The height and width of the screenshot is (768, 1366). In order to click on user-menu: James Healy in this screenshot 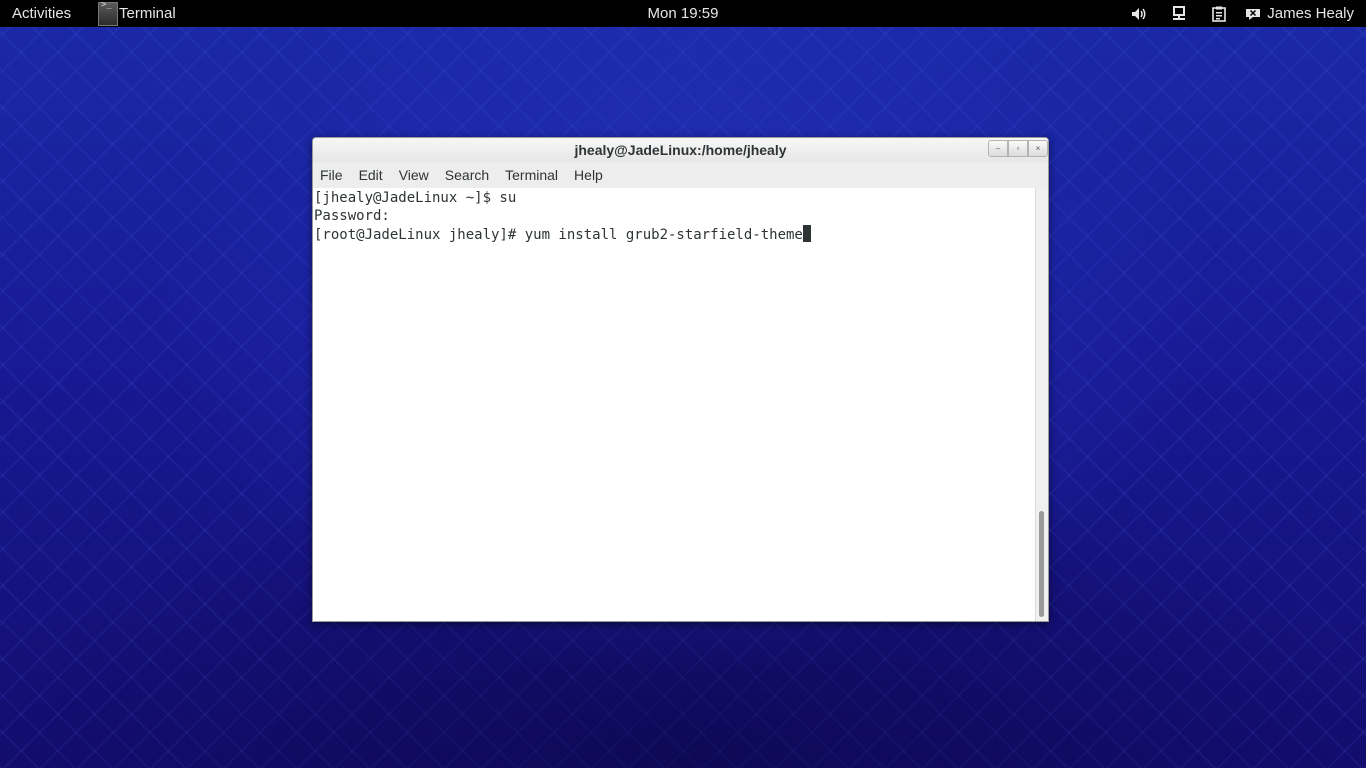, I will do `click(1299, 13)`.